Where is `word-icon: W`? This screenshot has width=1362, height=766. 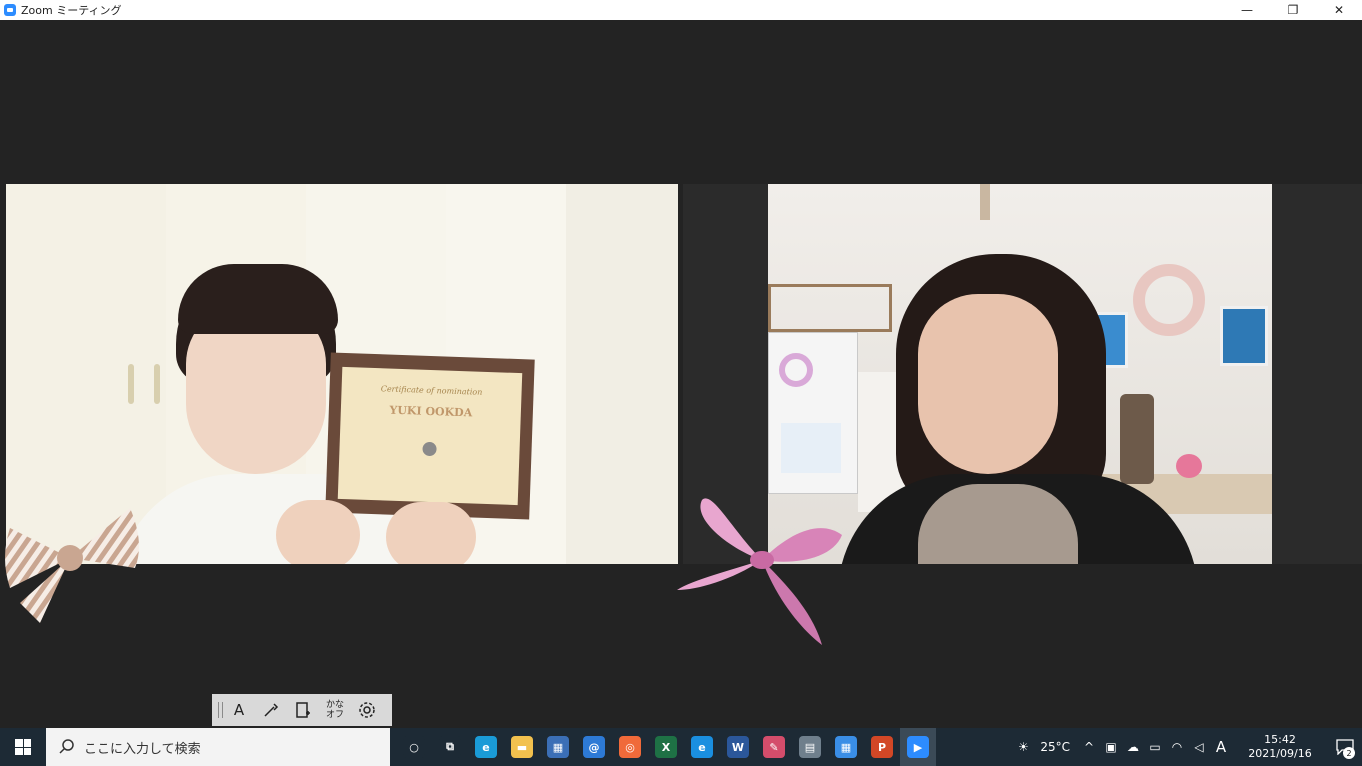 word-icon: W is located at coordinates (738, 747).